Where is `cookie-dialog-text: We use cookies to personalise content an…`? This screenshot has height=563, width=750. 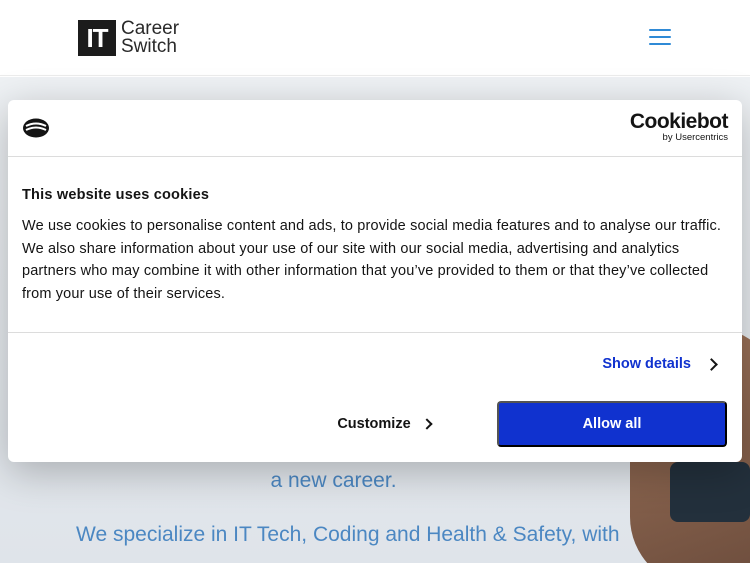
cookie-dialog-text: We use cookies to personalise content an… is located at coordinates (372, 260).